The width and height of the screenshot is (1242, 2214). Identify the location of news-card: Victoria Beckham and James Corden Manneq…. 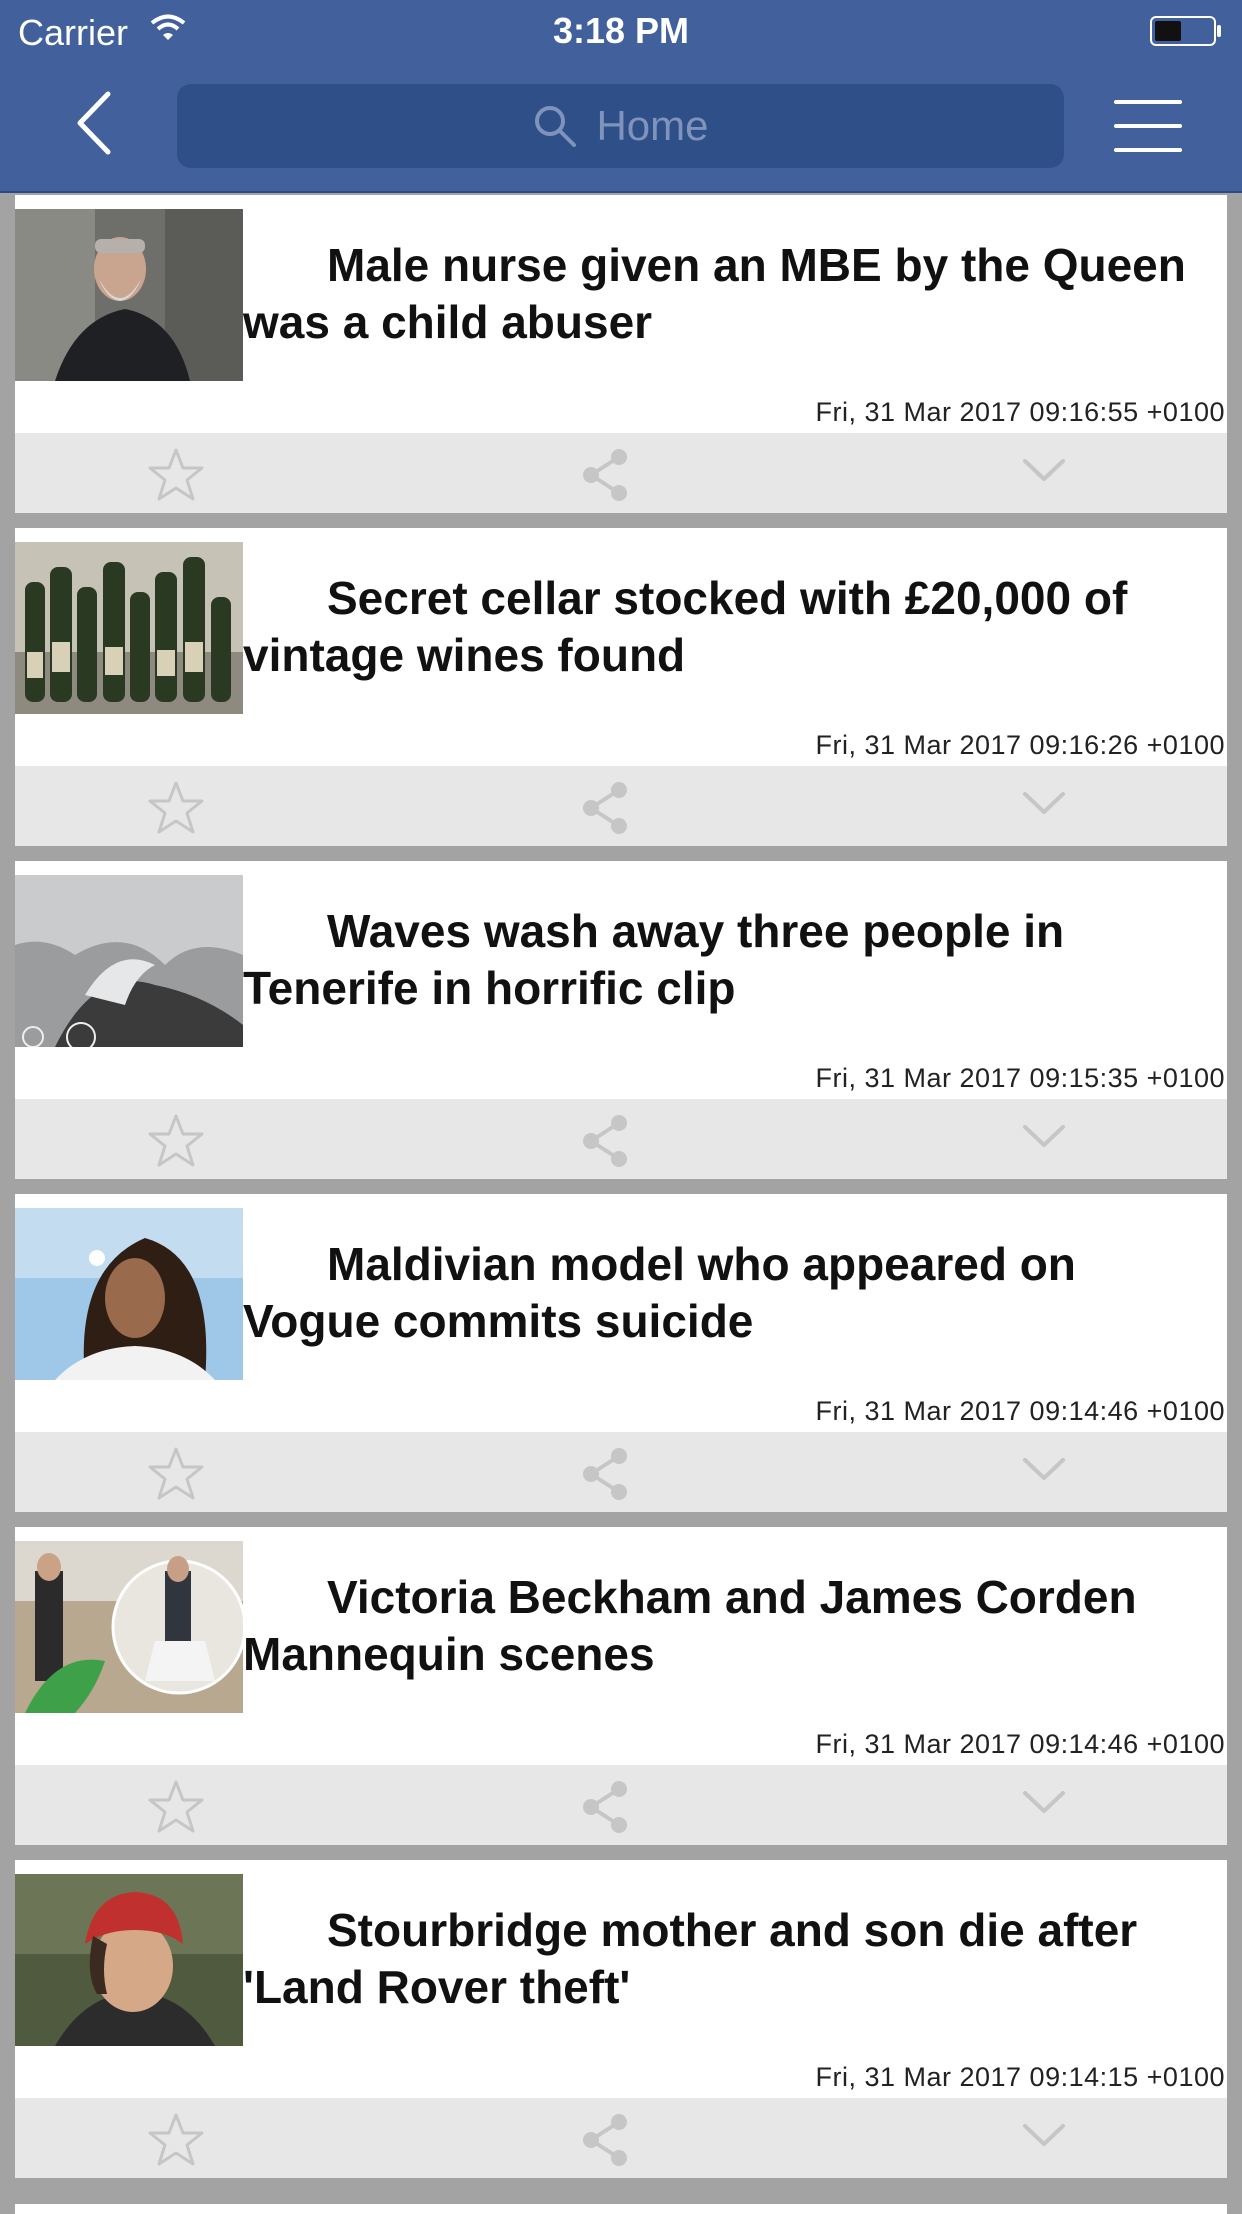
(621, 1686).